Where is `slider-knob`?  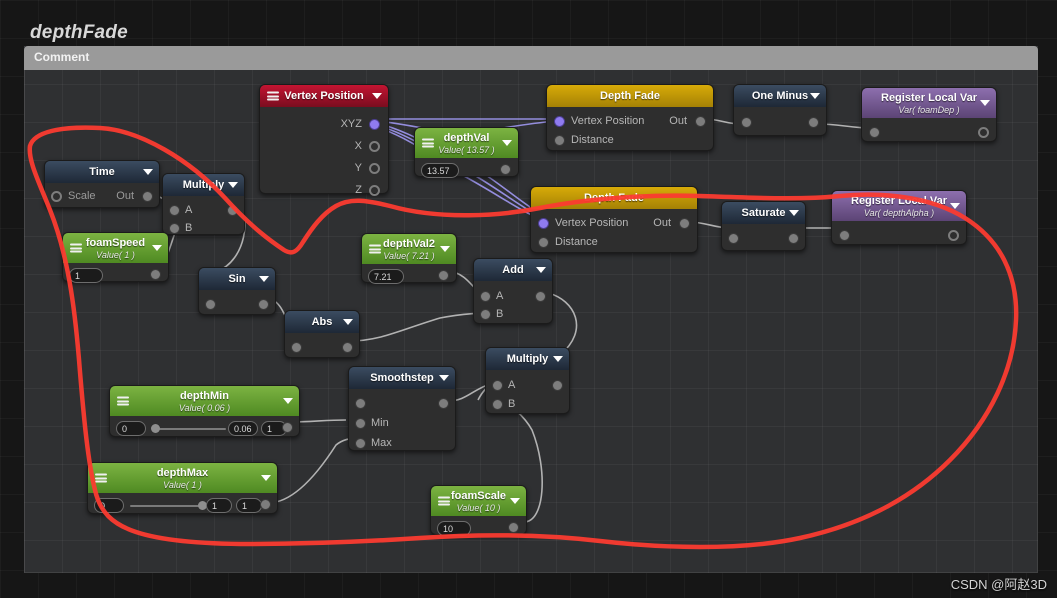 slider-knob is located at coordinates (155, 428).